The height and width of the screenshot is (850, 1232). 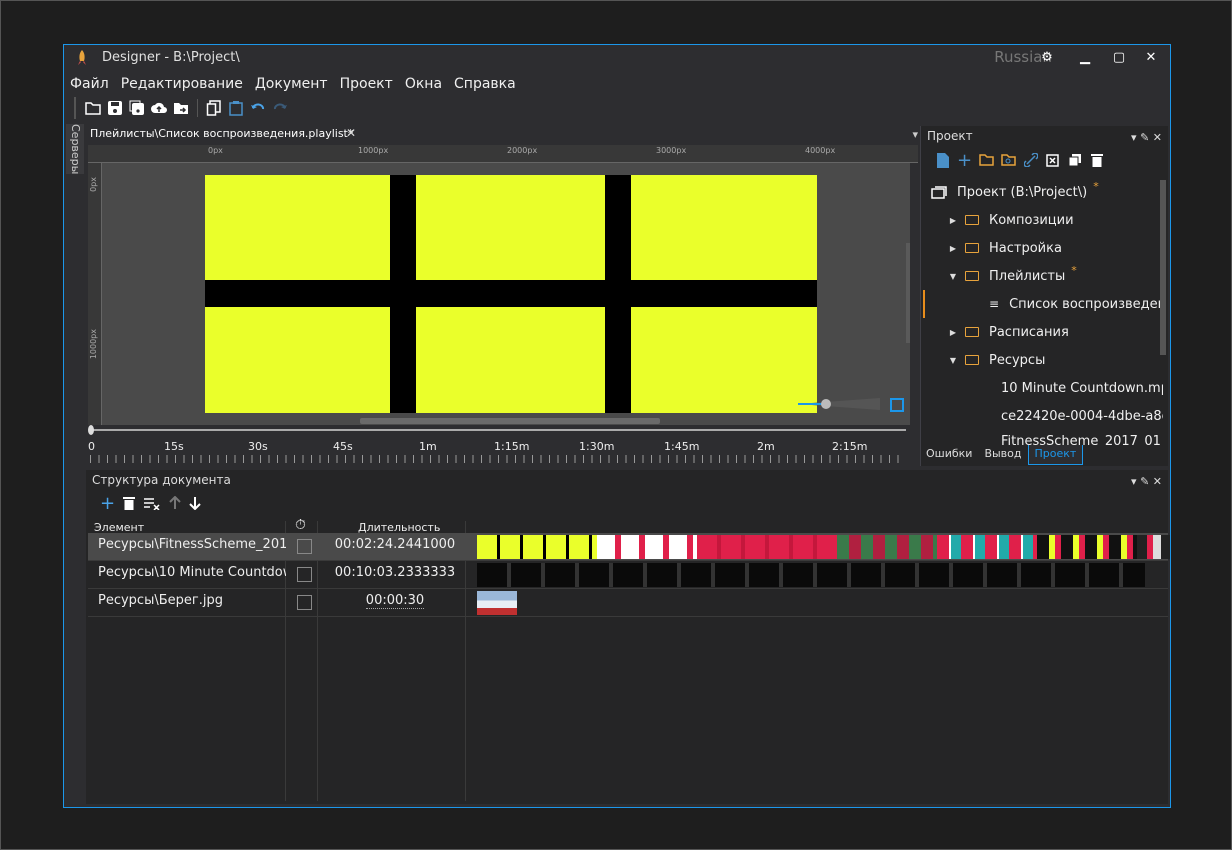 I want to click on delete-item-icon, so click(x=129, y=503).